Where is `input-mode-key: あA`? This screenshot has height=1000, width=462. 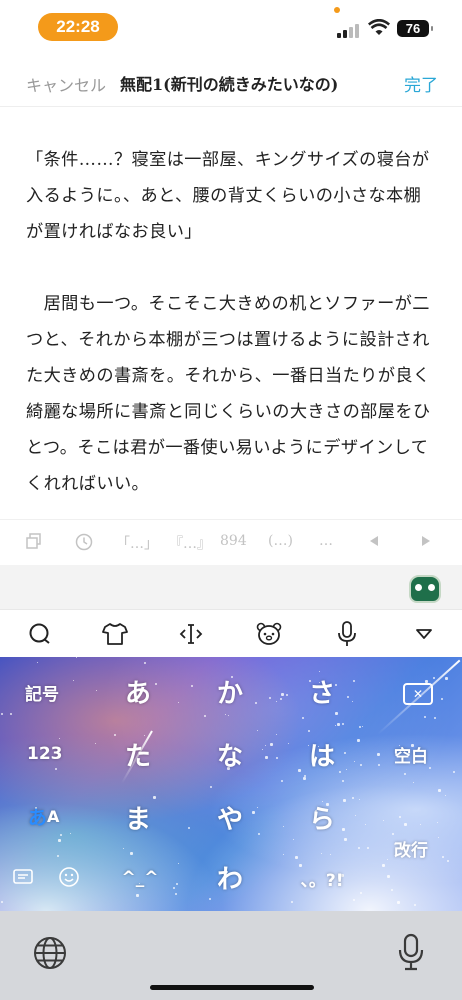 input-mode-key: あA is located at coordinates (43, 816).